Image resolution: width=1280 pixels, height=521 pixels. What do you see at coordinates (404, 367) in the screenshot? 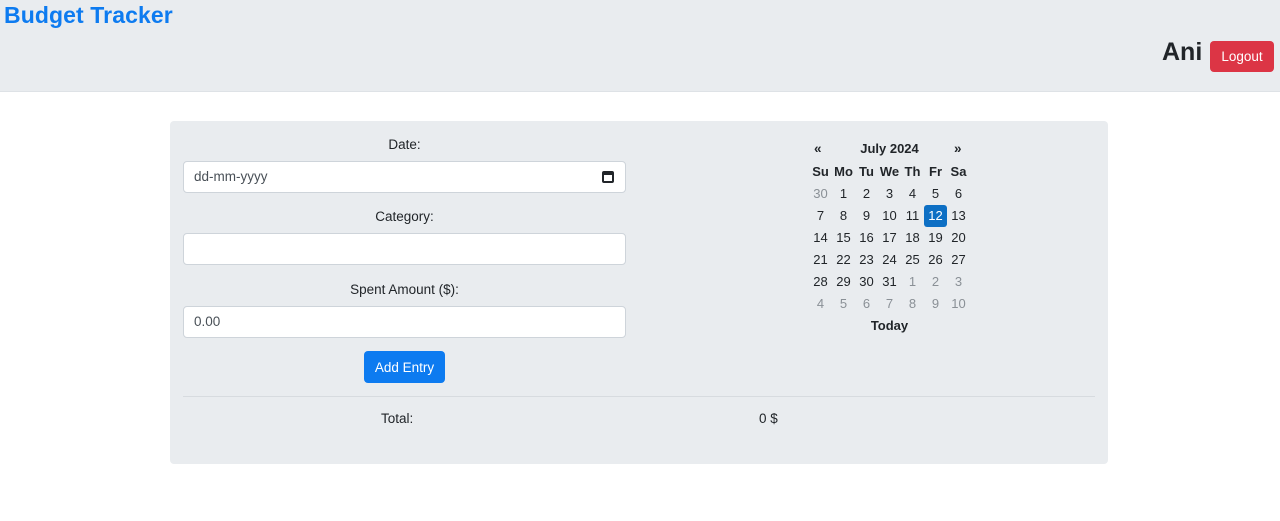
I see `add-entry-button: Add Entry` at bounding box center [404, 367].